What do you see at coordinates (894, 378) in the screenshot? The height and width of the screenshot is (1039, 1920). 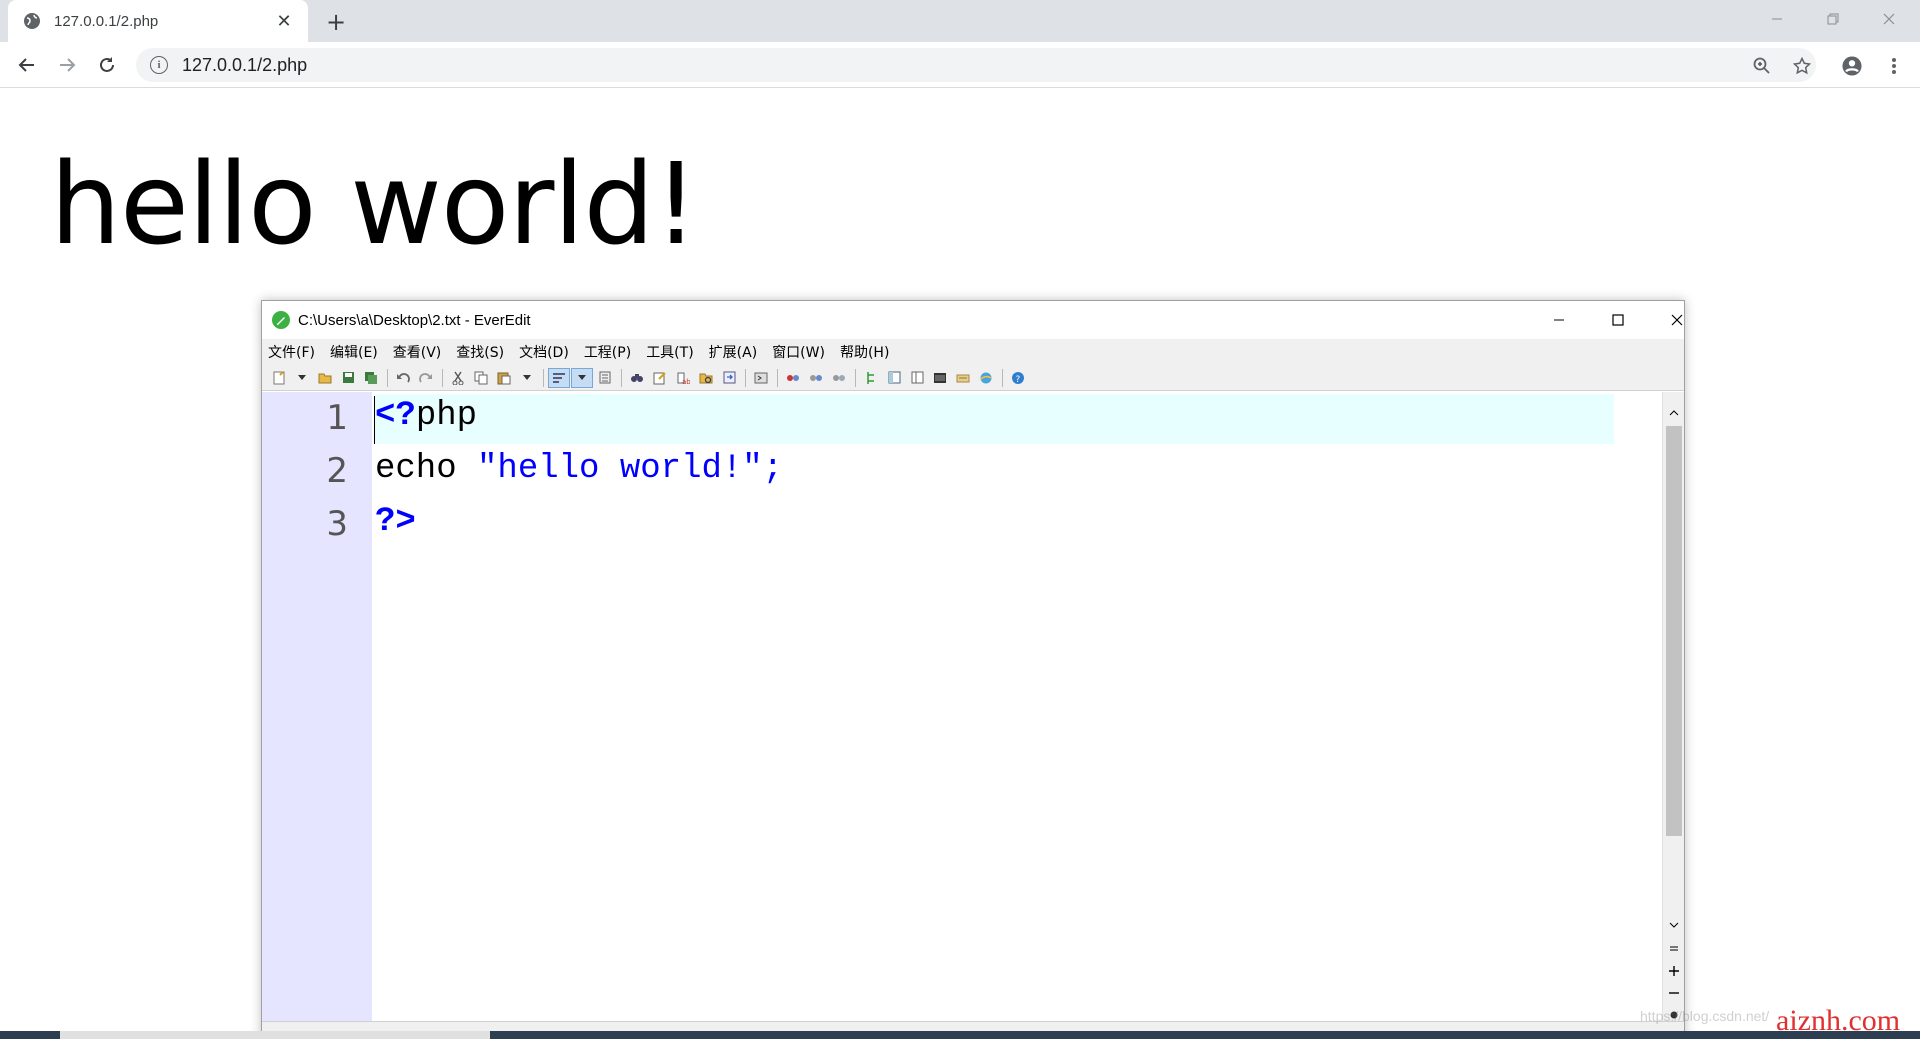 I see `outline-panel-icon` at bounding box center [894, 378].